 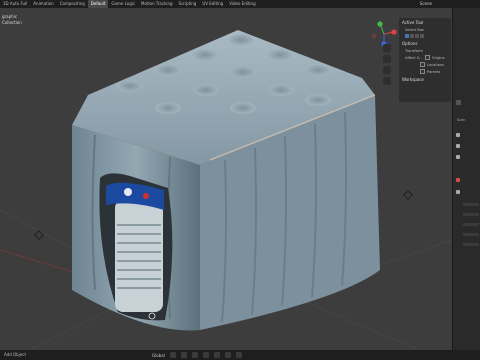 I want to click on tab-motion-tracking: Motion Tracking, so click(x=156, y=4).